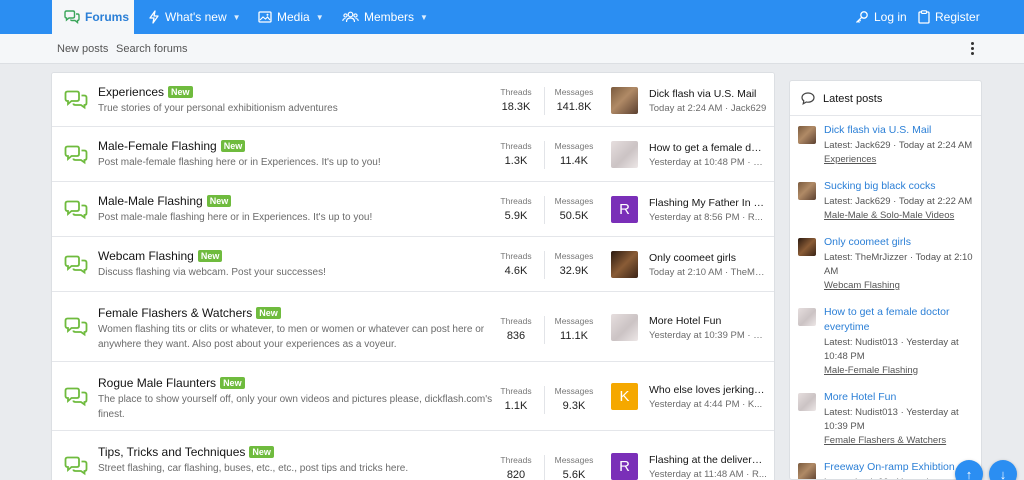 This screenshot has height=480, width=1024. Describe the element at coordinates (708, 390) in the screenshot. I see `last-post-title: Who else loves jerking off` at that location.